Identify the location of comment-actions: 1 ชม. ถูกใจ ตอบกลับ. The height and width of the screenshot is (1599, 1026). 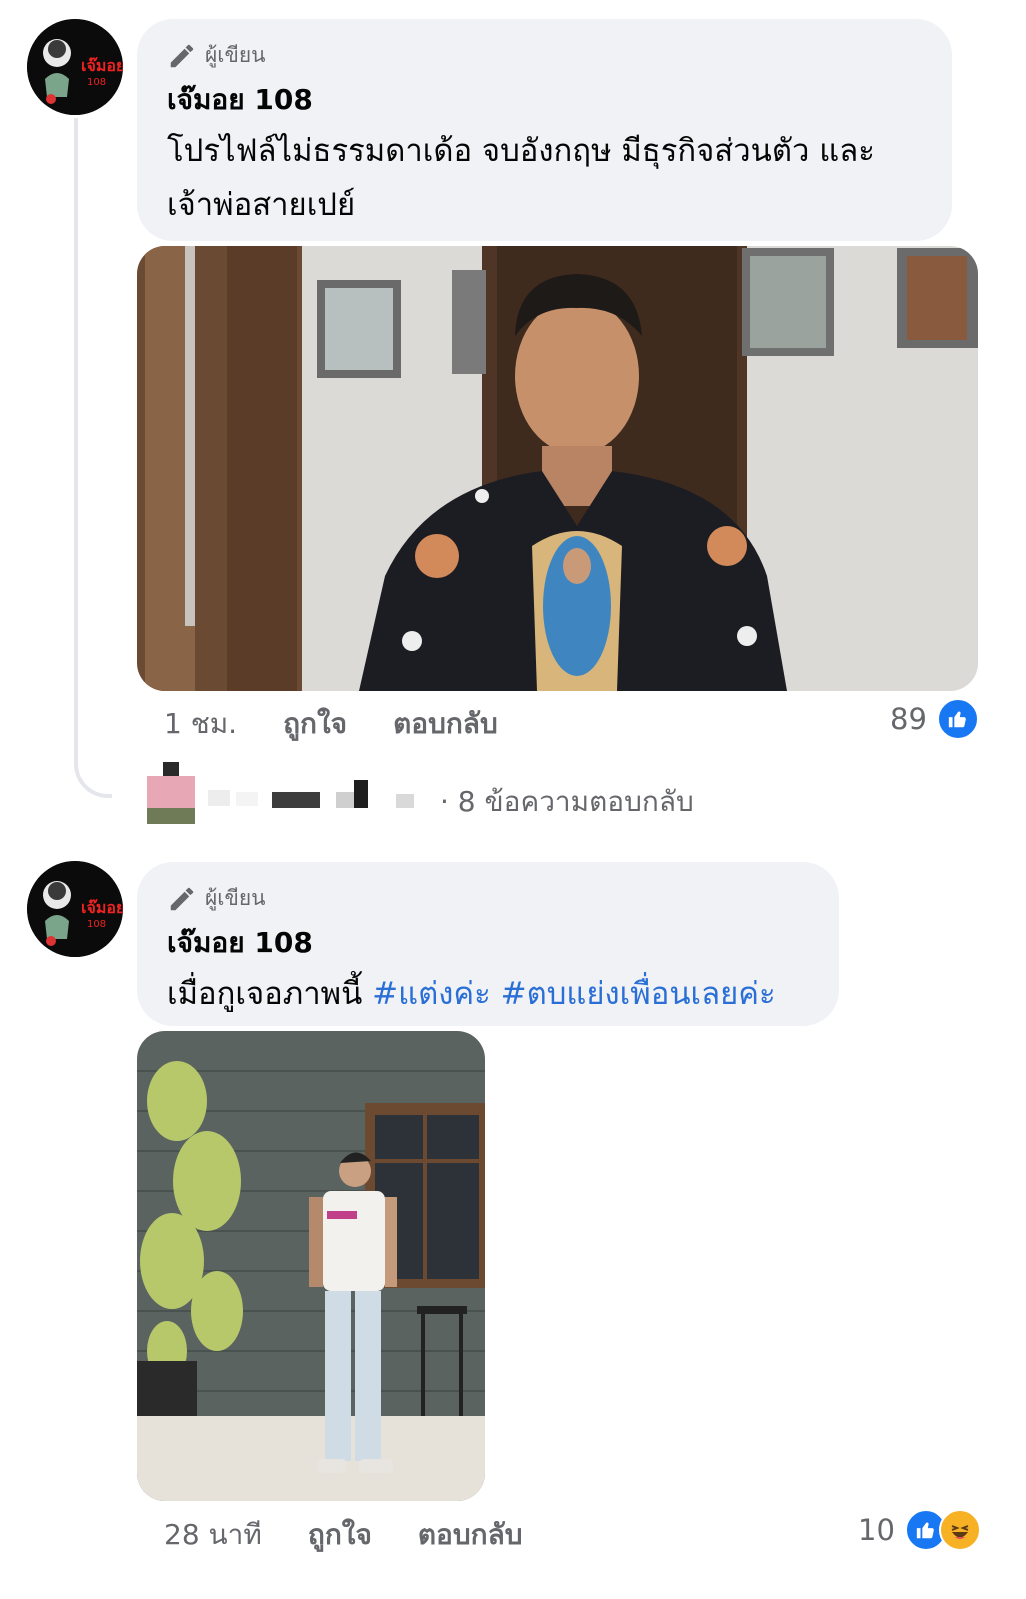
(354, 724).